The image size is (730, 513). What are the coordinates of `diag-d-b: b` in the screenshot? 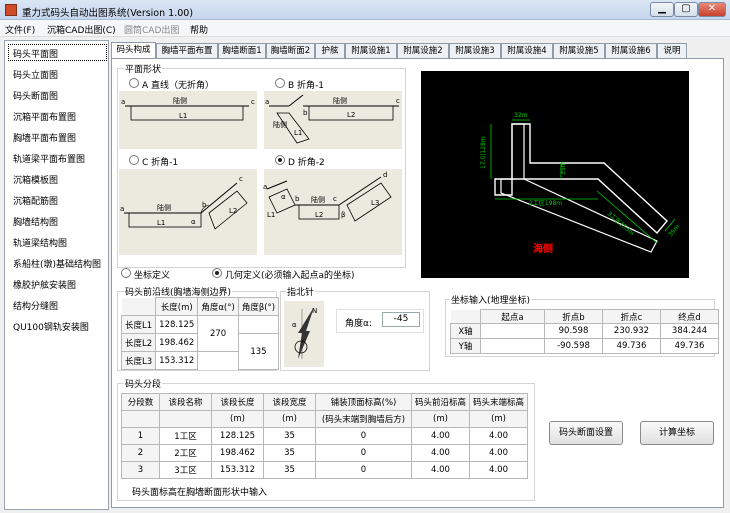 It's located at (297, 199).